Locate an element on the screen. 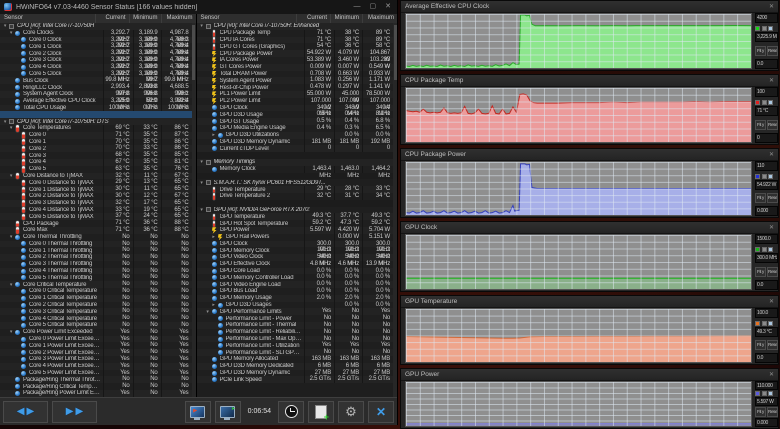 The width and height of the screenshot is (780, 429). graph-titlebar: GPU Clock ✕ is located at coordinates (589, 228).